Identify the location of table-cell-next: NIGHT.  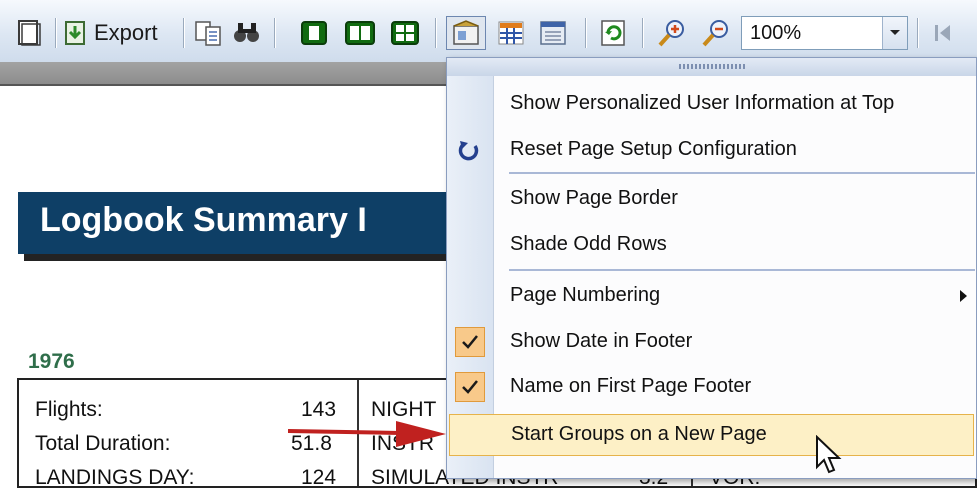
(404, 409).